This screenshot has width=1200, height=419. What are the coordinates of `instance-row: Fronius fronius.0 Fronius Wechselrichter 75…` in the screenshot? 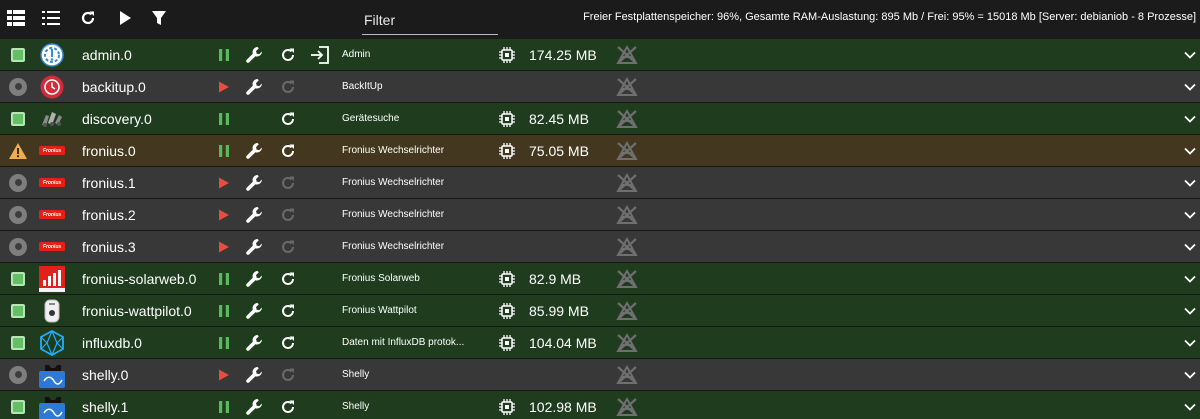 It's located at (600, 151).